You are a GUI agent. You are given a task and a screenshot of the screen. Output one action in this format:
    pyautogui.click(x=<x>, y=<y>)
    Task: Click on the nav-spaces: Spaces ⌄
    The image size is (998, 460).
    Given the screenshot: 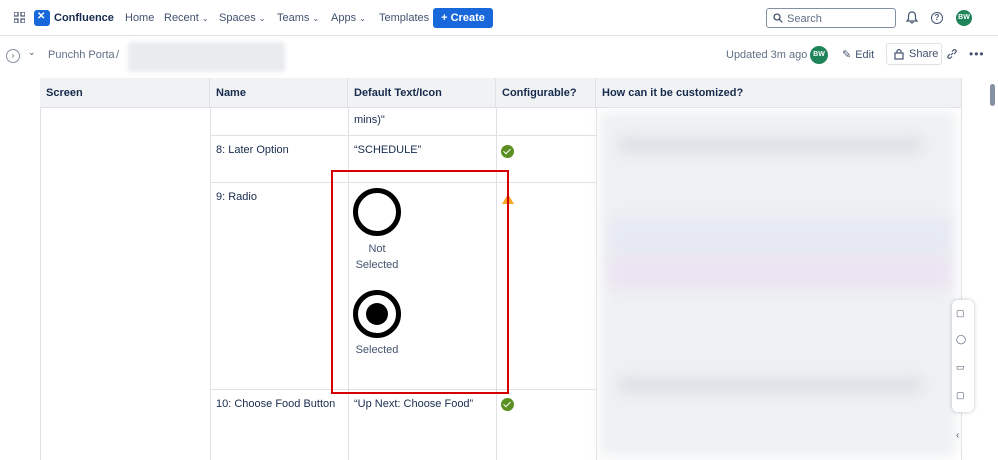 What is the action you would take?
    pyautogui.click(x=242, y=18)
    